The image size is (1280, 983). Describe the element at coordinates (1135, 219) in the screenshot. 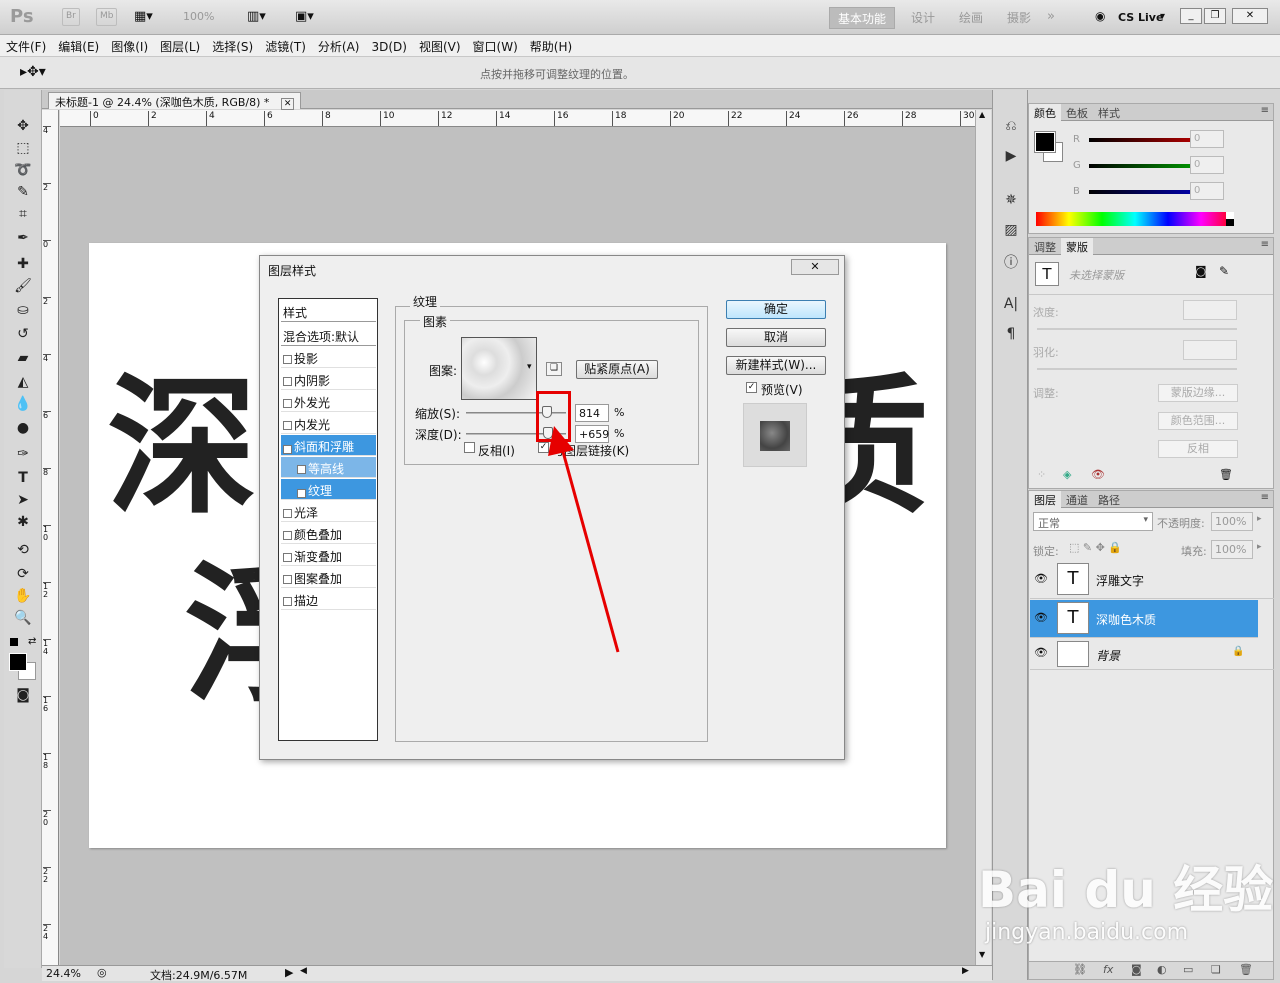

I see `color-spectrum-bar` at that location.